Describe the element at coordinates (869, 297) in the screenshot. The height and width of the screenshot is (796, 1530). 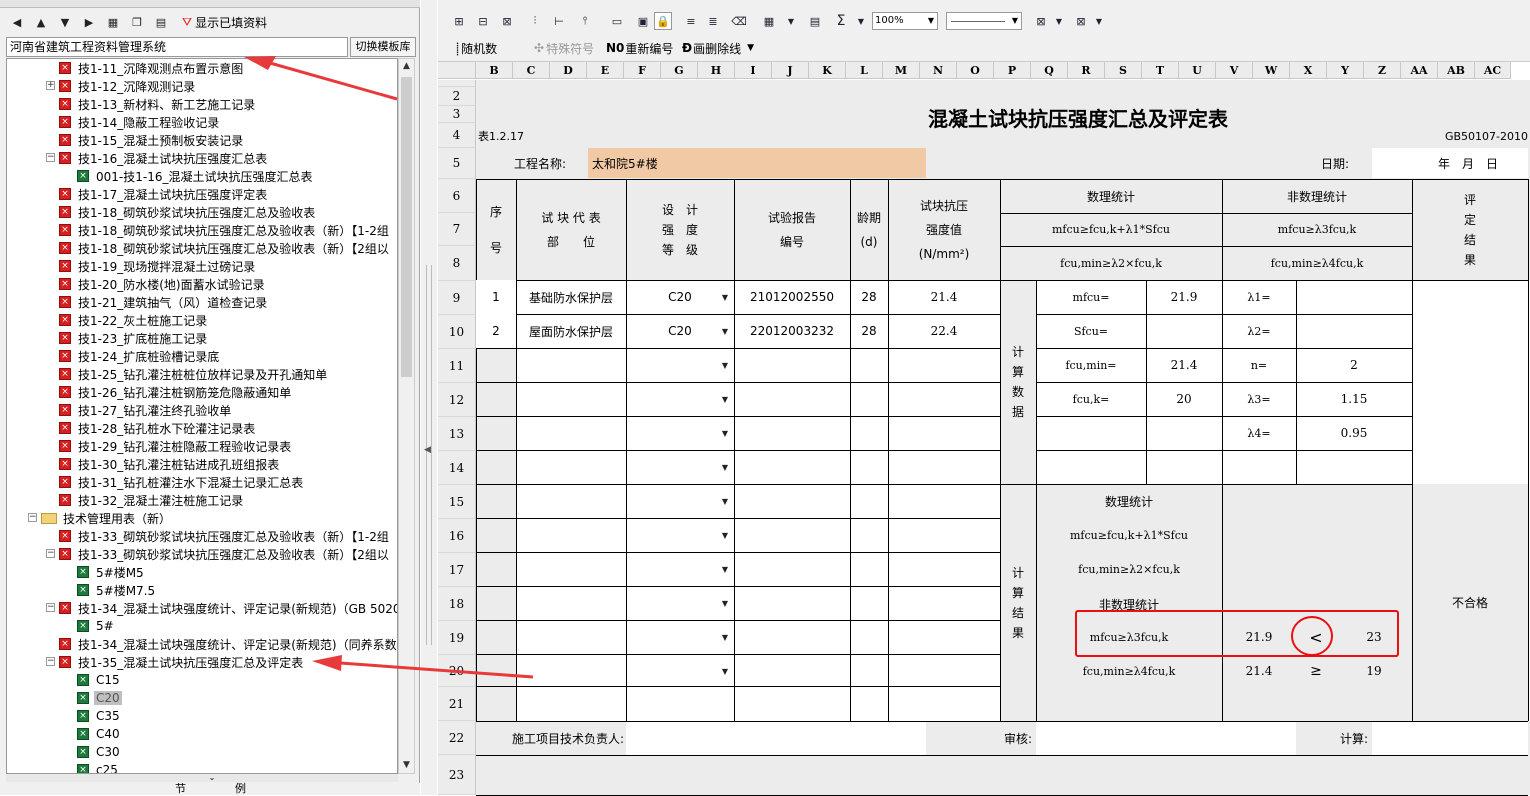
I see `cell-age: 28` at that location.